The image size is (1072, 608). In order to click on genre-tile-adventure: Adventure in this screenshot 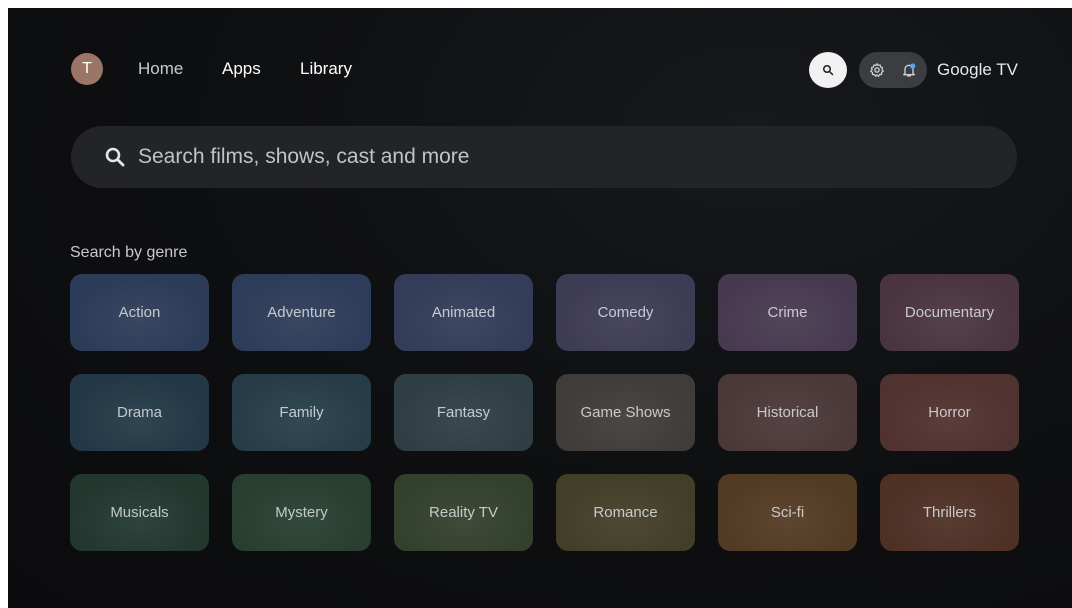, I will do `click(301, 312)`.